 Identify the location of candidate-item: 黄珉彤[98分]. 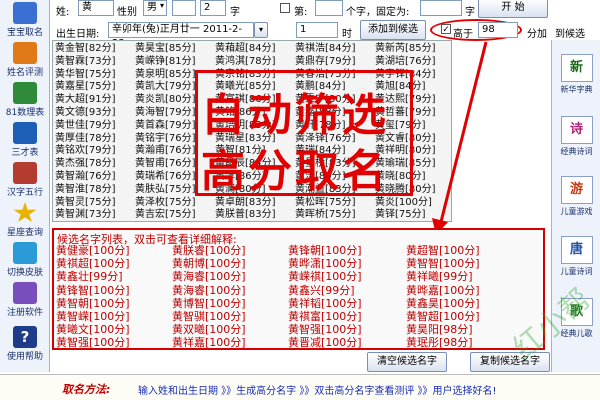
(439, 342).